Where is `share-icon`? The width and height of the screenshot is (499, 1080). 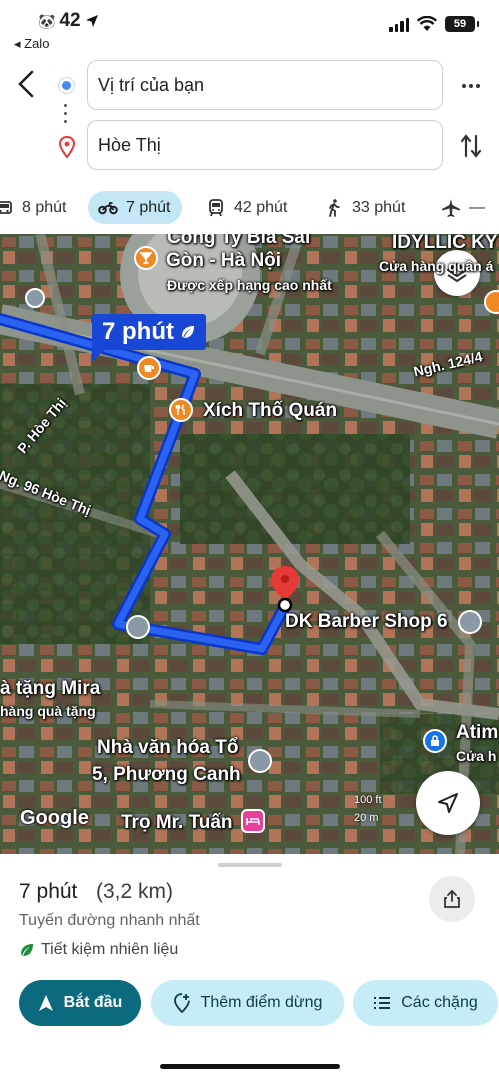
share-icon is located at coordinates (452, 898).